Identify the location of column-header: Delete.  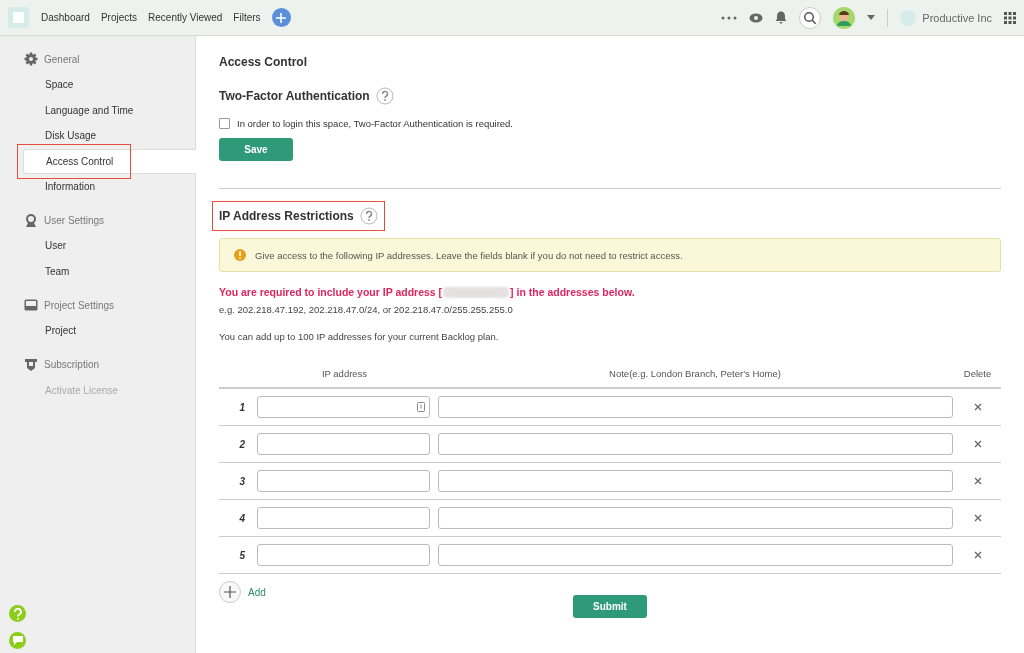
(977, 373).